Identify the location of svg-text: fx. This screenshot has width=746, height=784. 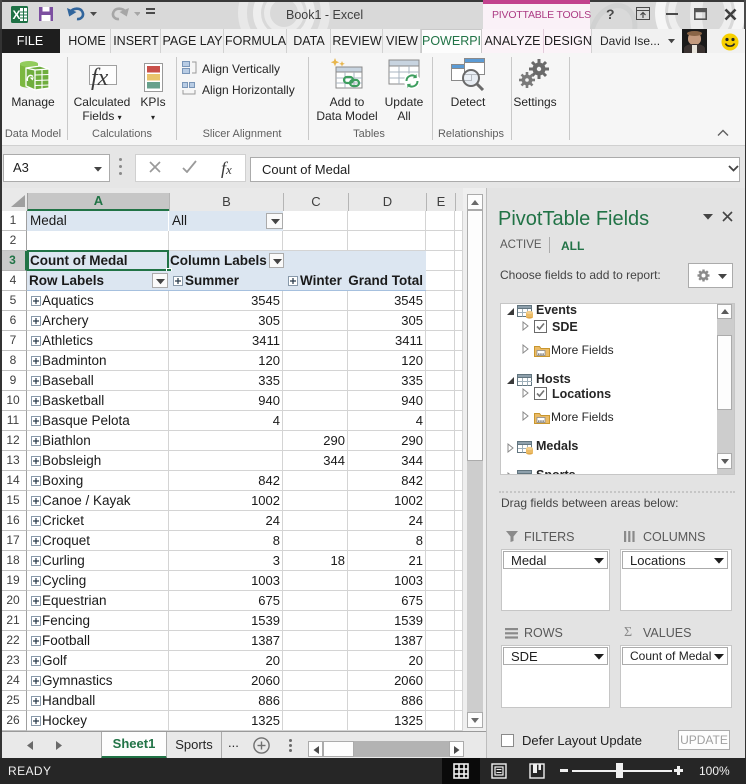
(100, 77).